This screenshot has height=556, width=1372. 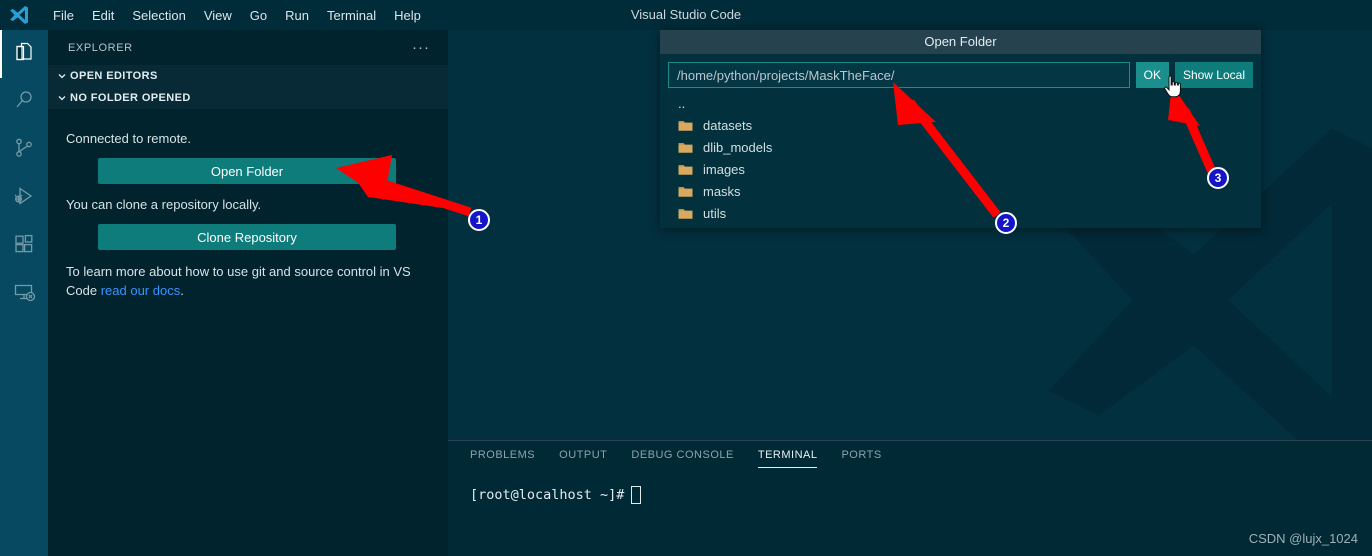 What do you see at coordinates (15, 15) in the screenshot?
I see `vscode-logo-icon` at bounding box center [15, 15].